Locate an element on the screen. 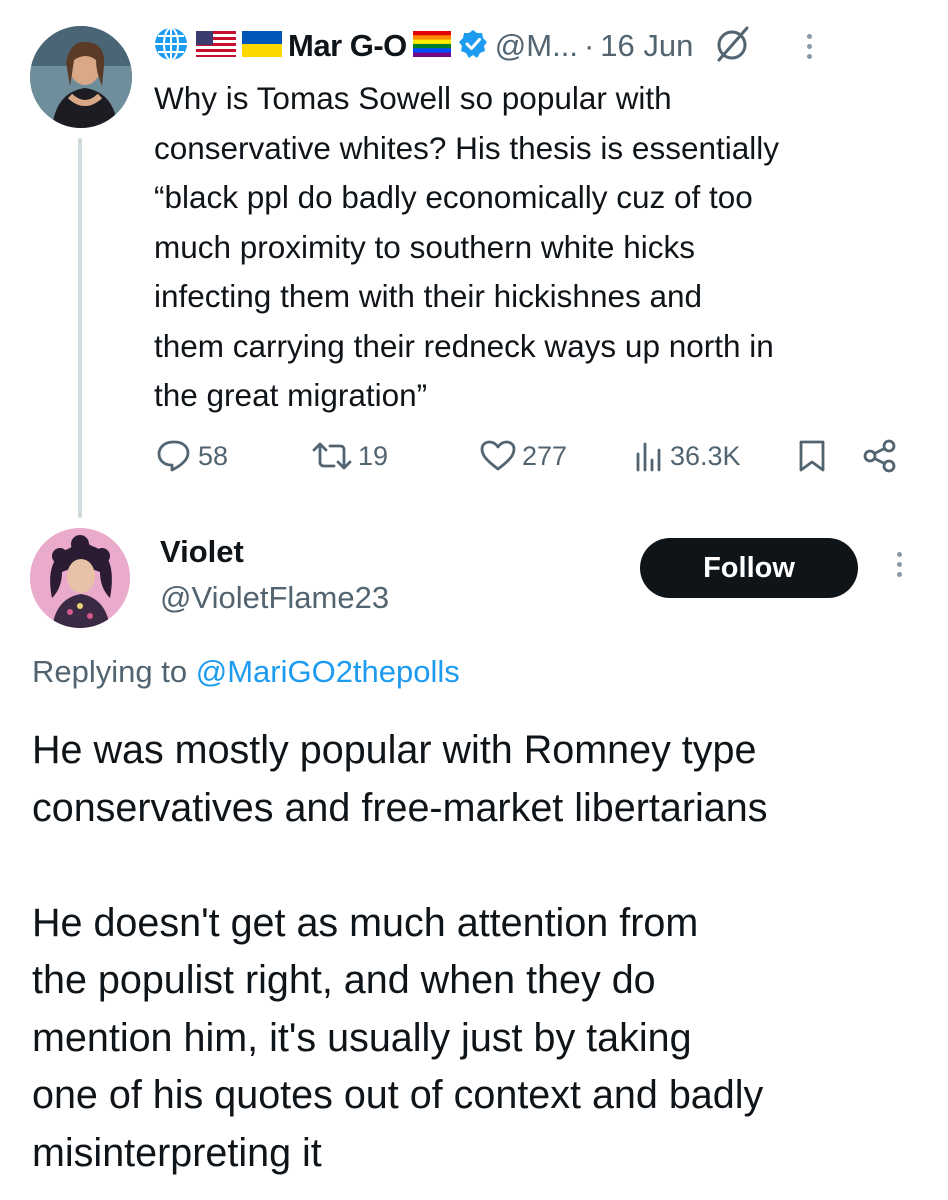 The image size is (948, 1200). share-button is located at coordinates (880, 456).